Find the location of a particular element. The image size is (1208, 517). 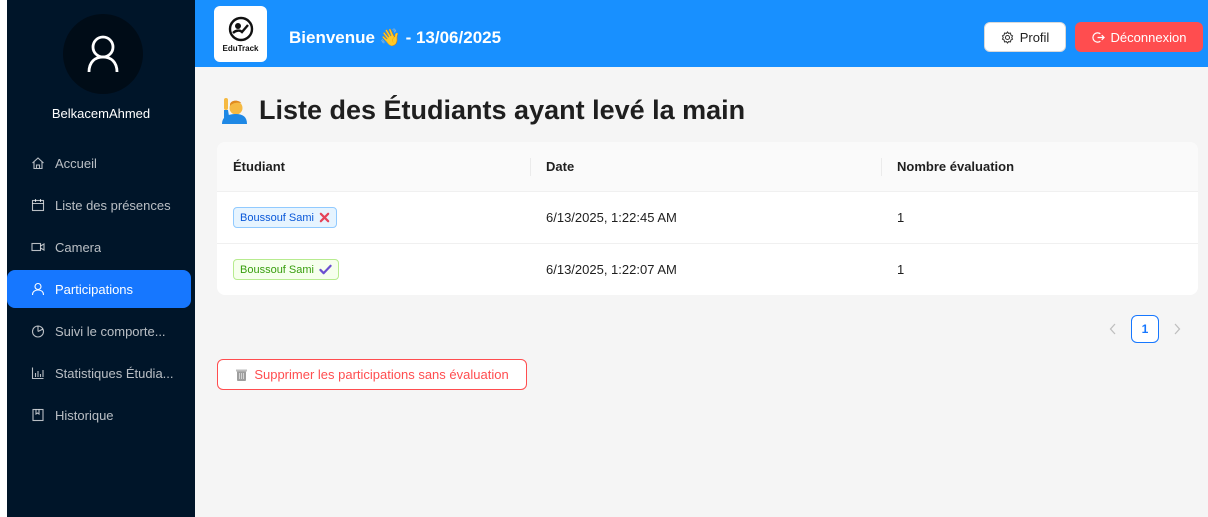

username: BelkacemAhmed is located at coordinates (101, 113).